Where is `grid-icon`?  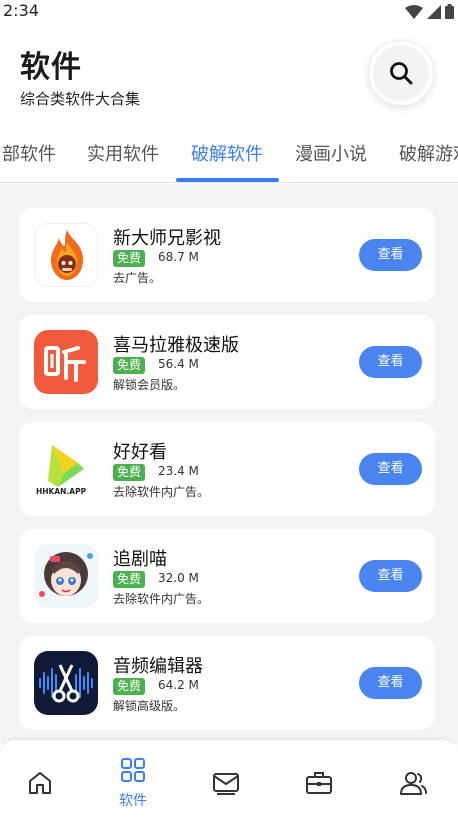 grid-icon is located at coordinates (133, 770).